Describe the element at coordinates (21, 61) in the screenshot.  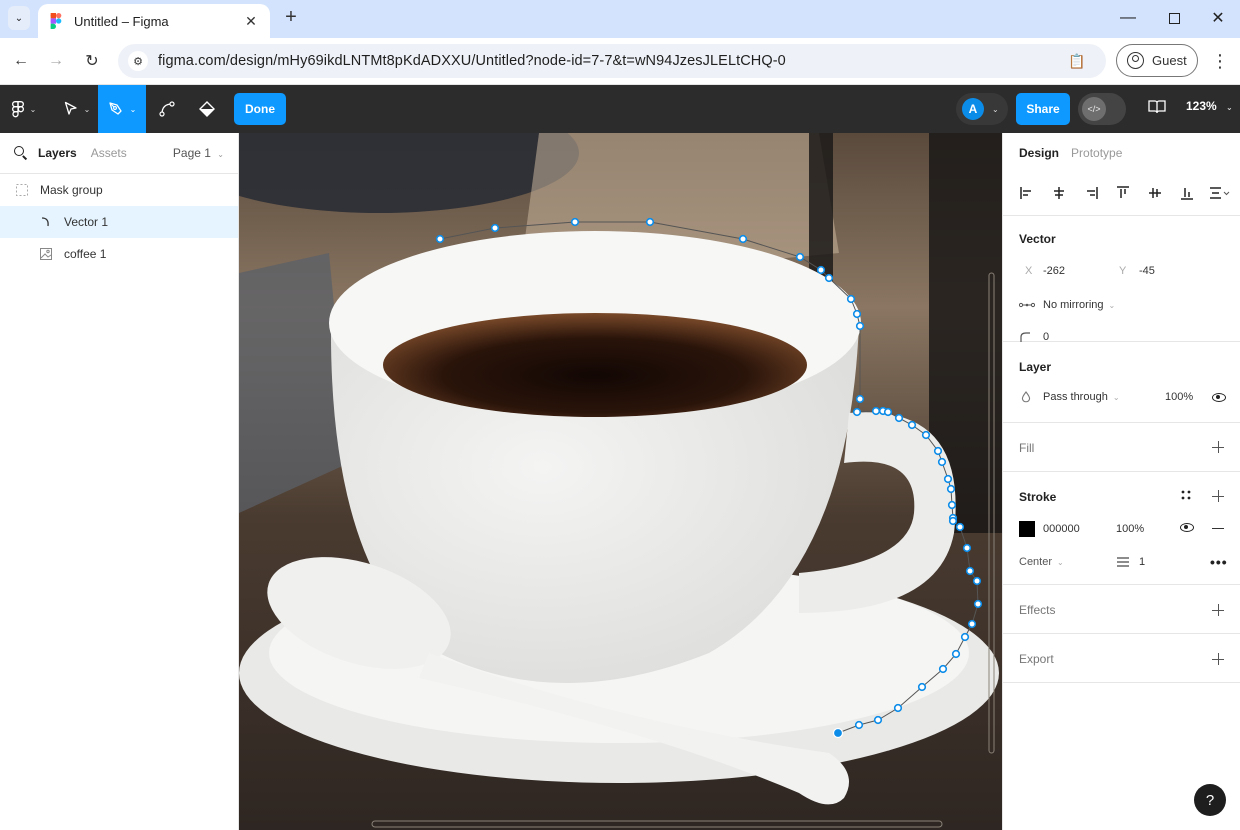
I see `back-icon: ←` at that location.